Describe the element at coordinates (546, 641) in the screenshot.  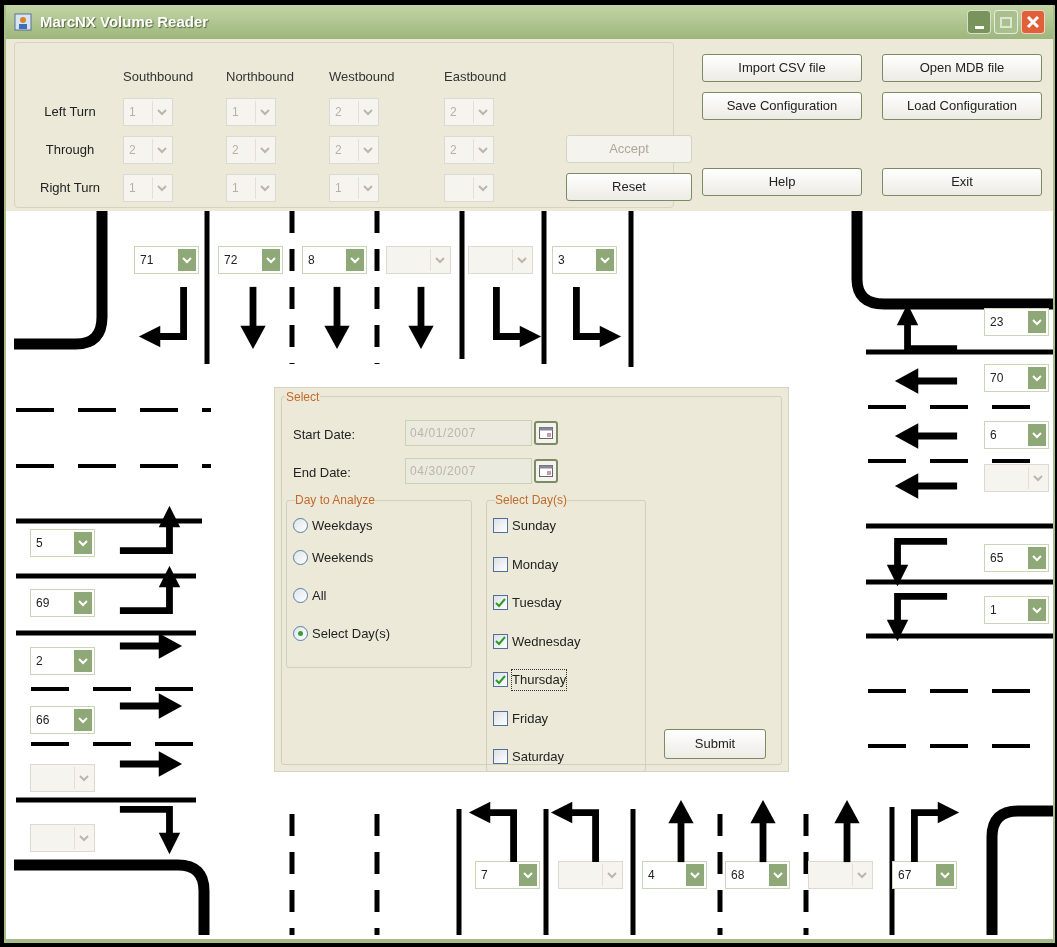
I see `checkbox-label: Wednesday` at that location.